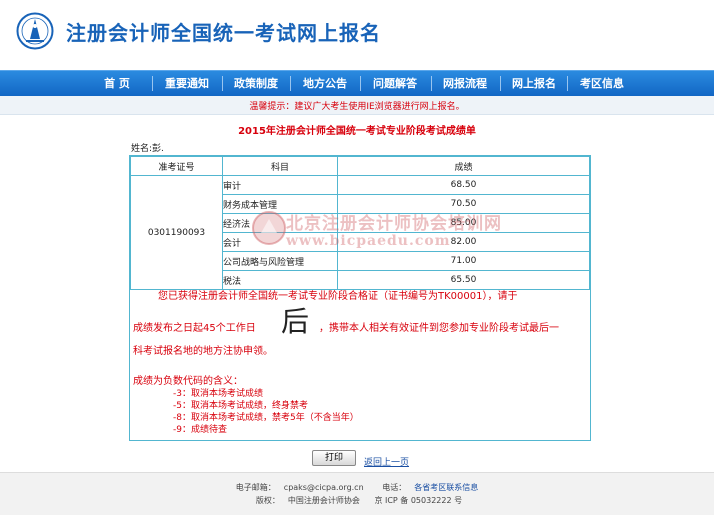 The width and height of the screenshot is (714, 515). What do you see at coordinates (323, 487) in the screenshot?
I see `email-address: cpaks@cicpa.org.cn` at bounding box center [323, 487].